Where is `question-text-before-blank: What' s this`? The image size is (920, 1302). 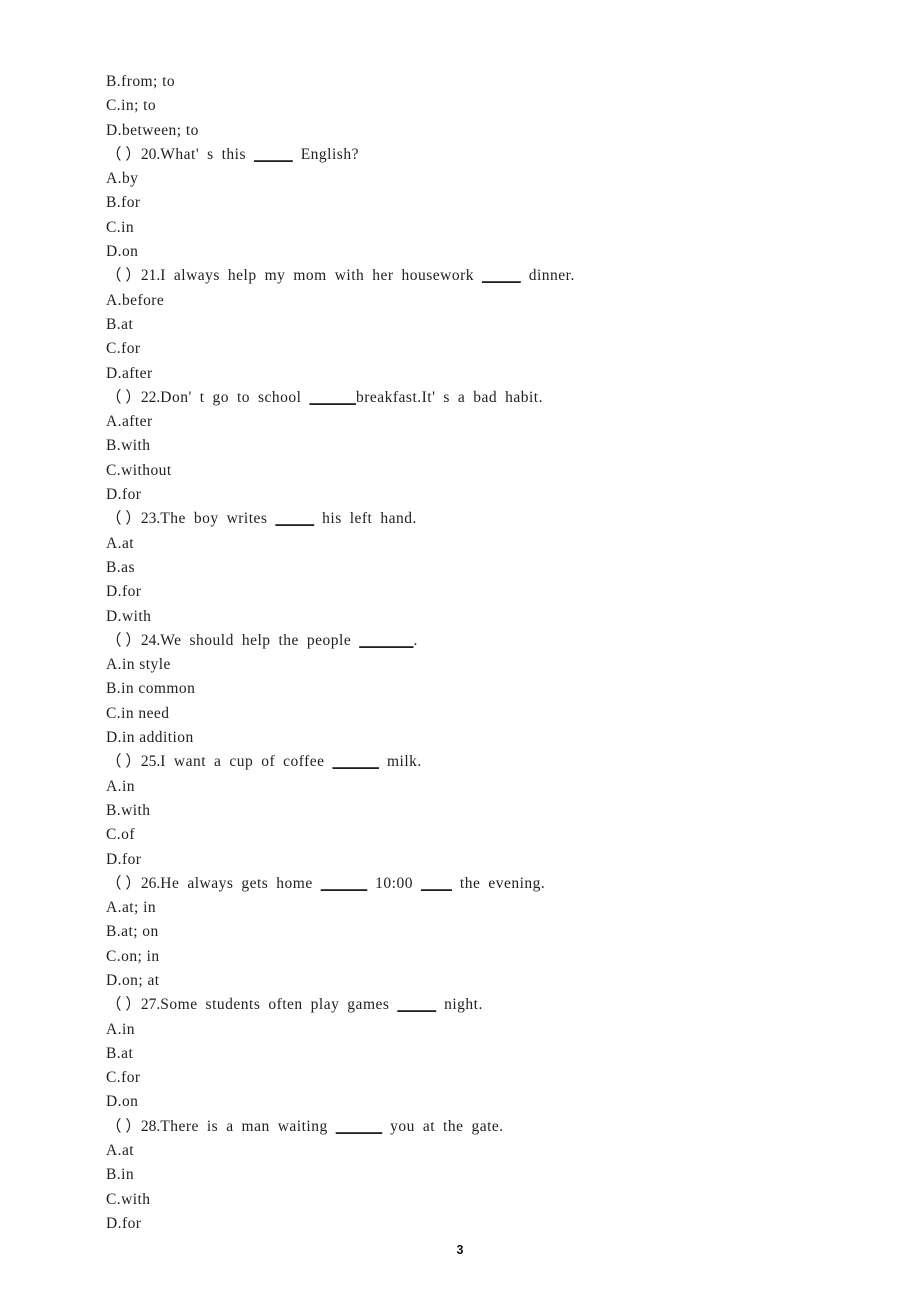
question-text-before-blank: What' s this is located at coordinates (207, 154).